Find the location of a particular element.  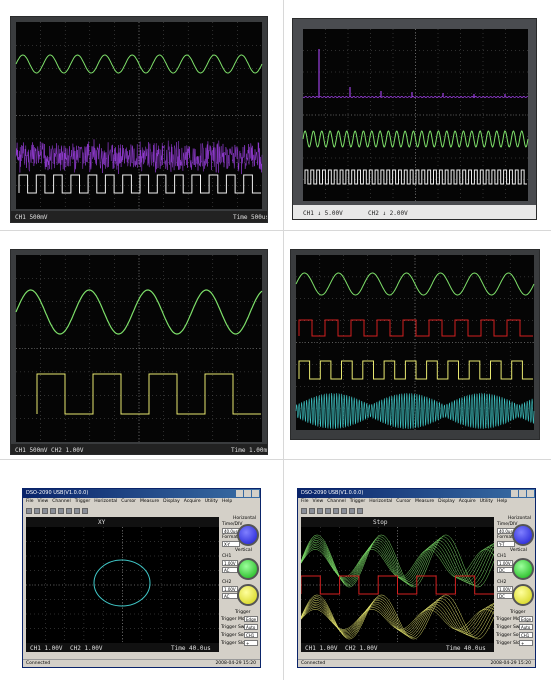

format-select: X-Y is located at coordinates (231, 544).